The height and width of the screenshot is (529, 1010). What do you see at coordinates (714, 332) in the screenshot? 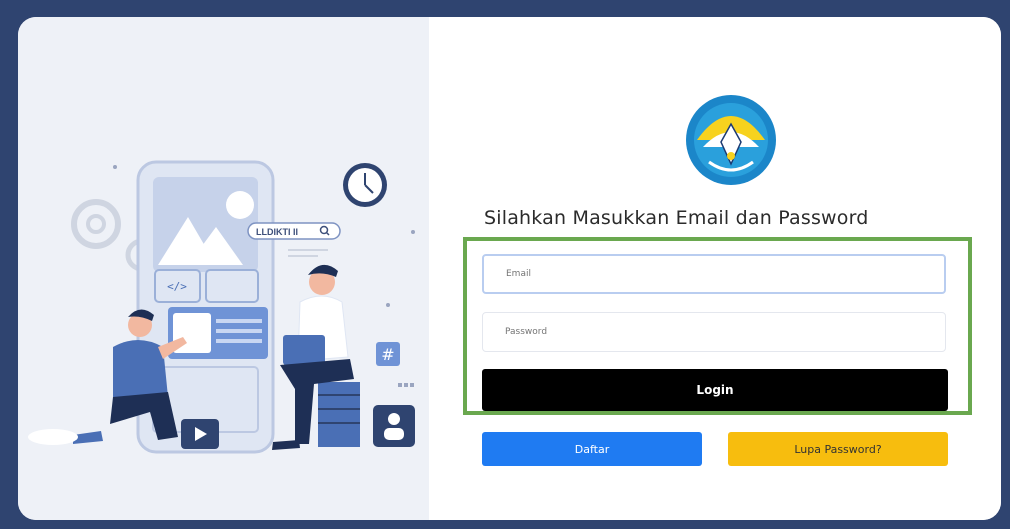
I see `password-input` at bounding box center [714, 332].